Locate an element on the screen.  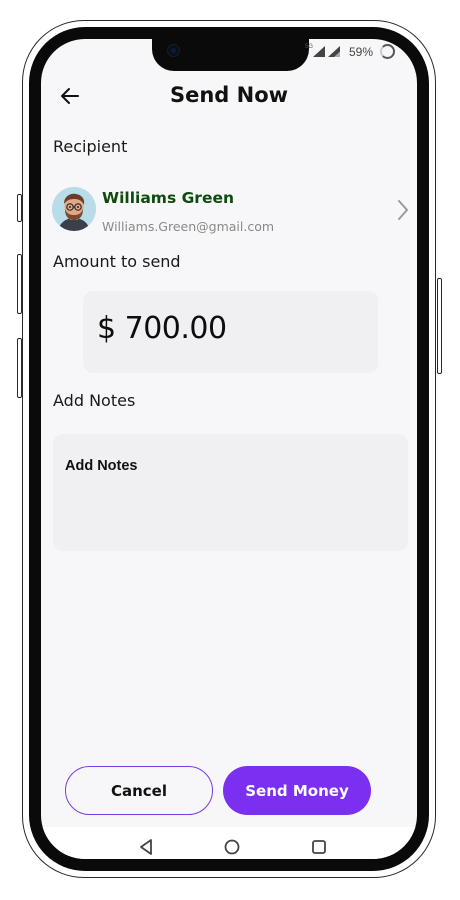
status-bar: 5G 59% is located at coordinates (350, 51).